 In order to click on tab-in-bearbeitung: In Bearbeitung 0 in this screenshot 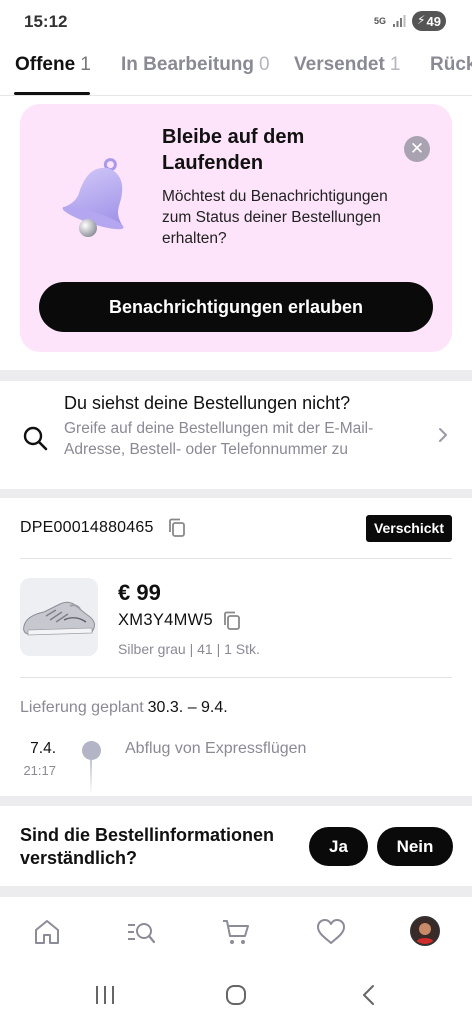, I will do `click(195, 65)`.